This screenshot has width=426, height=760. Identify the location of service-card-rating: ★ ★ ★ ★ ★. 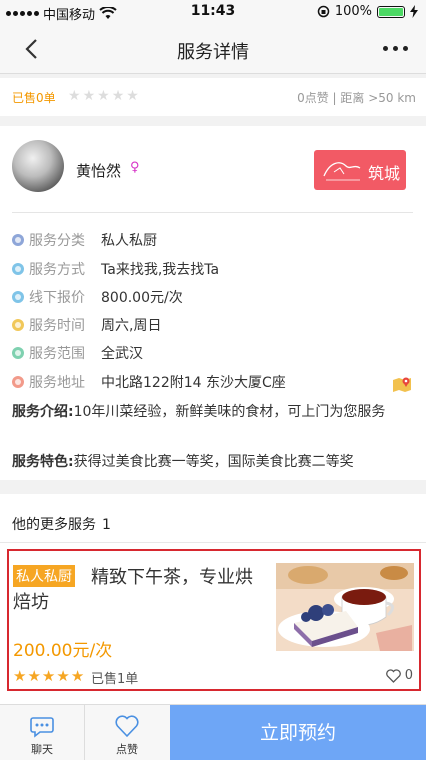
(48, 676).